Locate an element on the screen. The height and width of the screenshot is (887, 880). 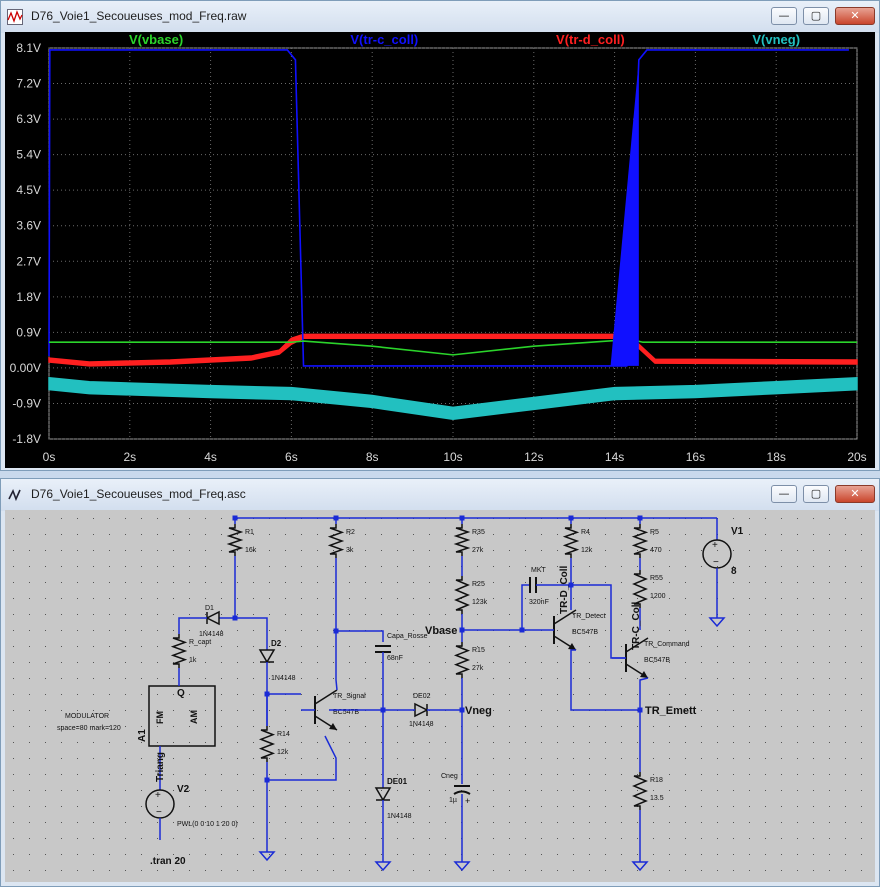
schematic-label: R25 is located at coordinates (478, 584).